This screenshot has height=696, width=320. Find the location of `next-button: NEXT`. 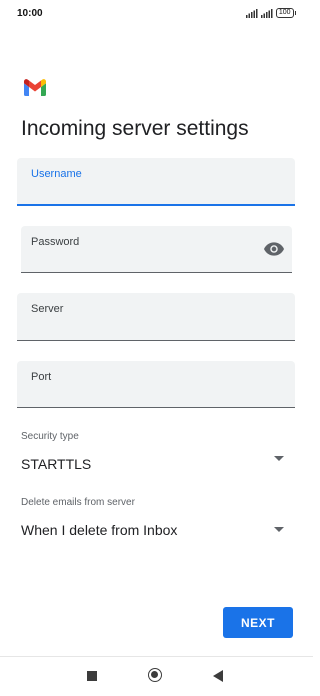

next-button: NEXT is located at coordinates (258, 622).